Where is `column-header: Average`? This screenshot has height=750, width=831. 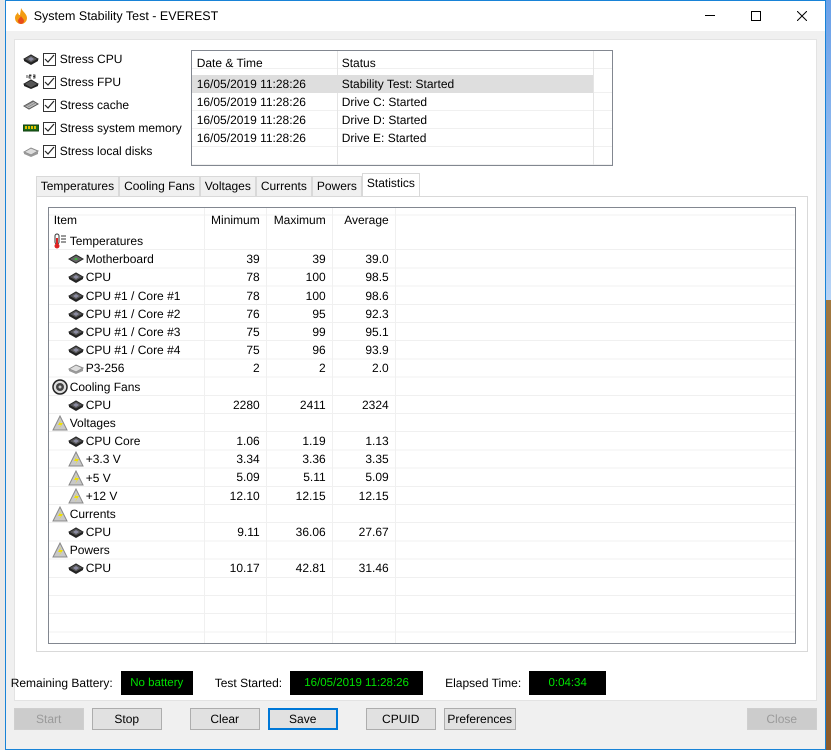
column-header: Average is located at coordinates (363, 220).